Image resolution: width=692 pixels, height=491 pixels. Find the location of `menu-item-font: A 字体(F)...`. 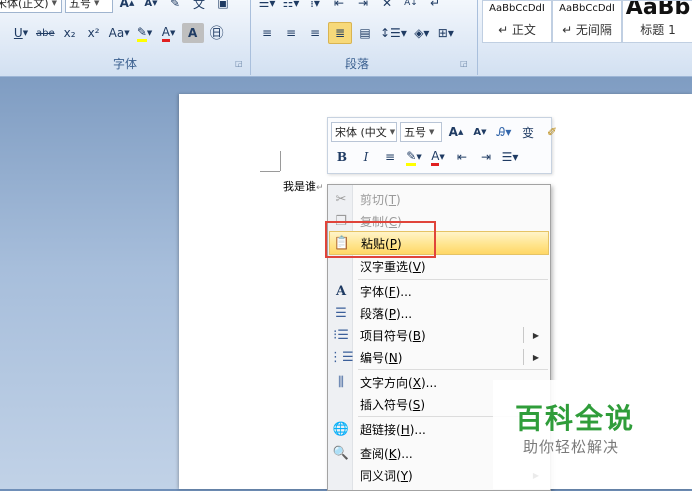

menu-item-font: A 字体(F)... is located at coordinates (439, 291).